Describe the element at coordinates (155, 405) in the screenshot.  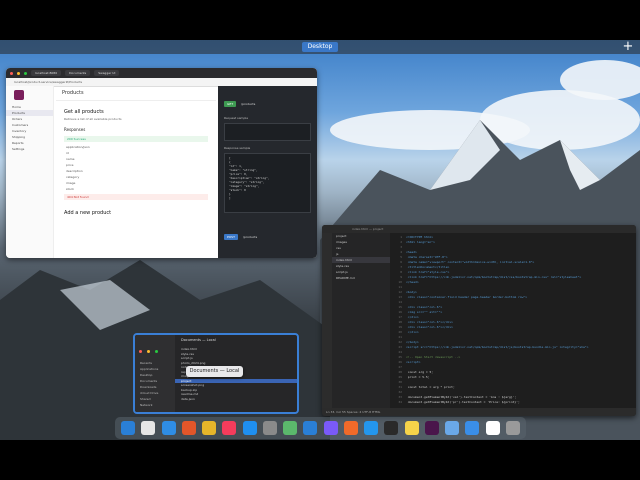
I see `finder-sidebar-item: Network` at that location.